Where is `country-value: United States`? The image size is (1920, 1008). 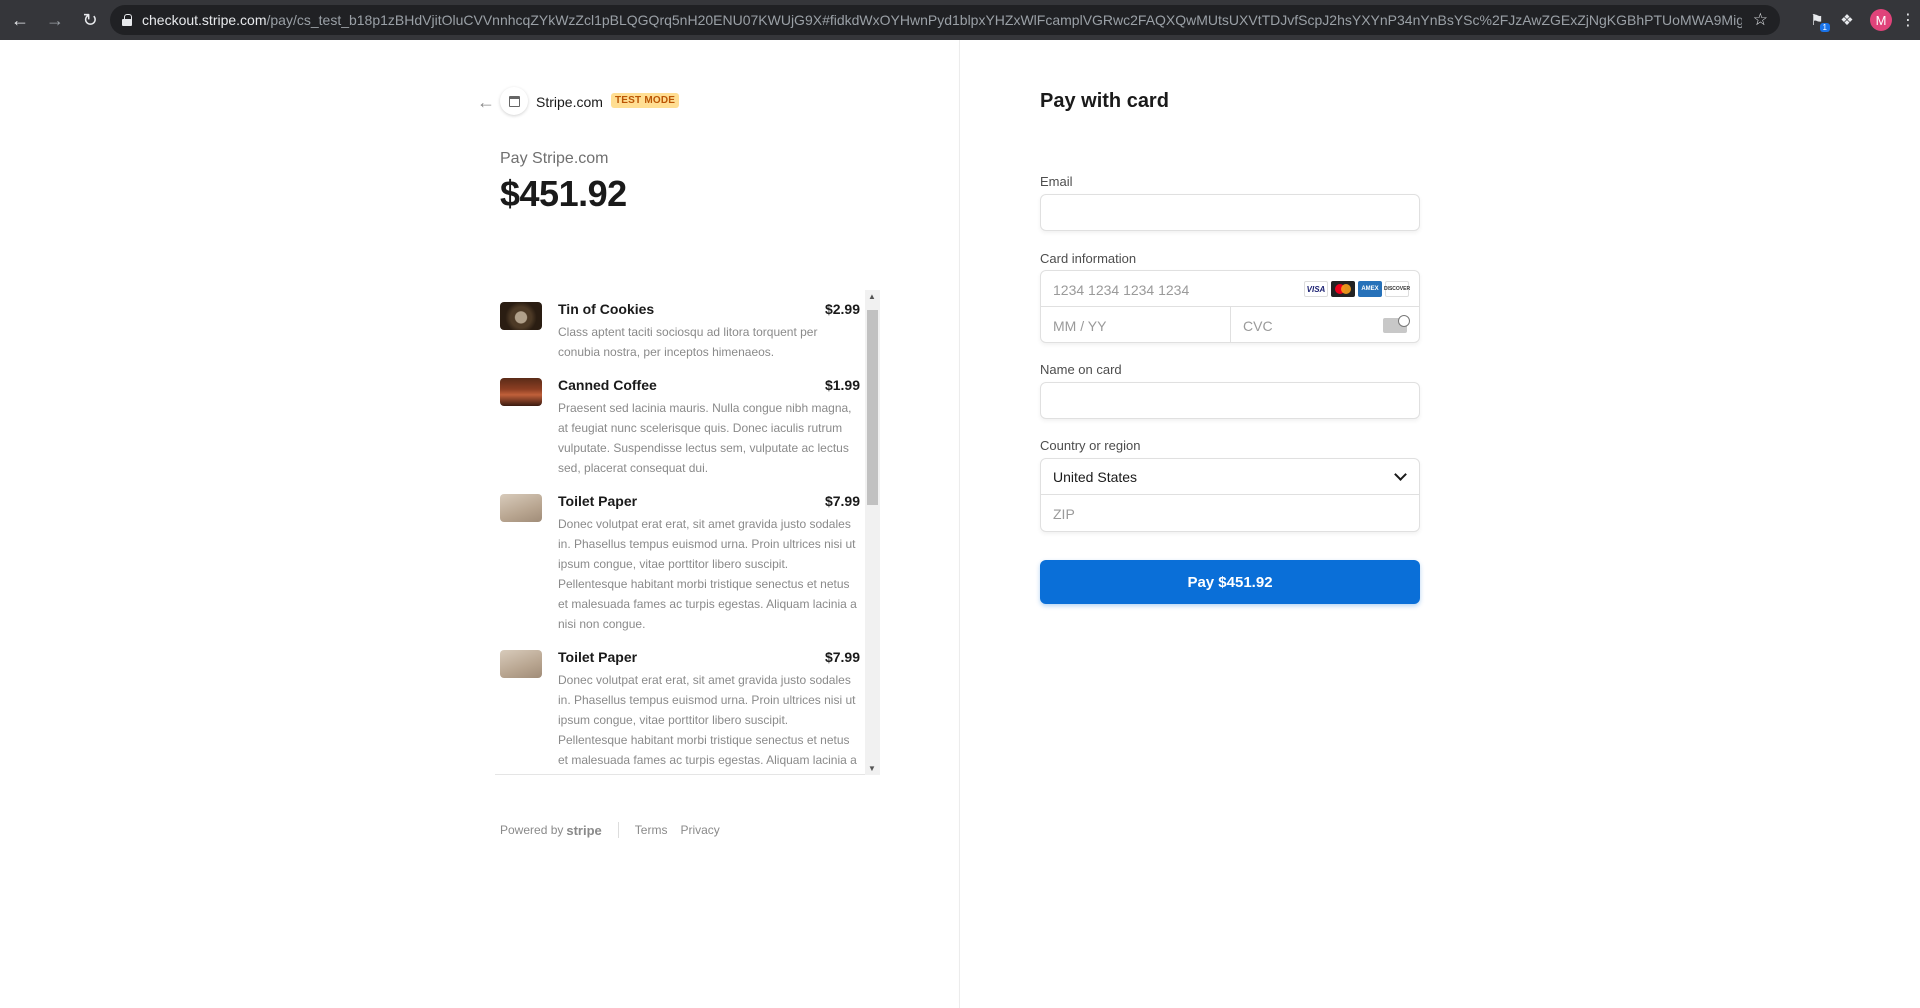
country-value: United States is located at coordinates (1095, 477).